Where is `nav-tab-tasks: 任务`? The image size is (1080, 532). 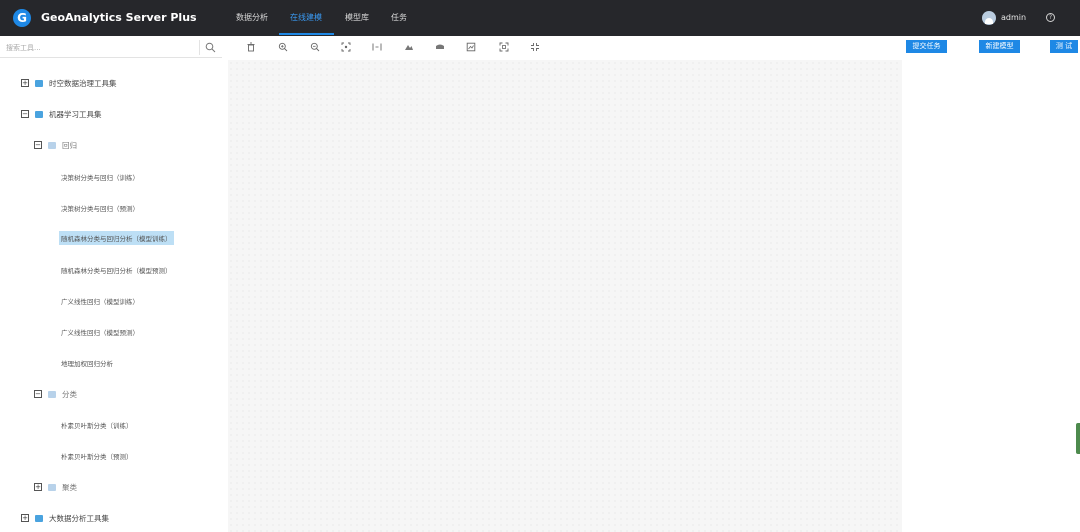
nav-tab-tasks: 任务 is located at coordinates (399, 17).